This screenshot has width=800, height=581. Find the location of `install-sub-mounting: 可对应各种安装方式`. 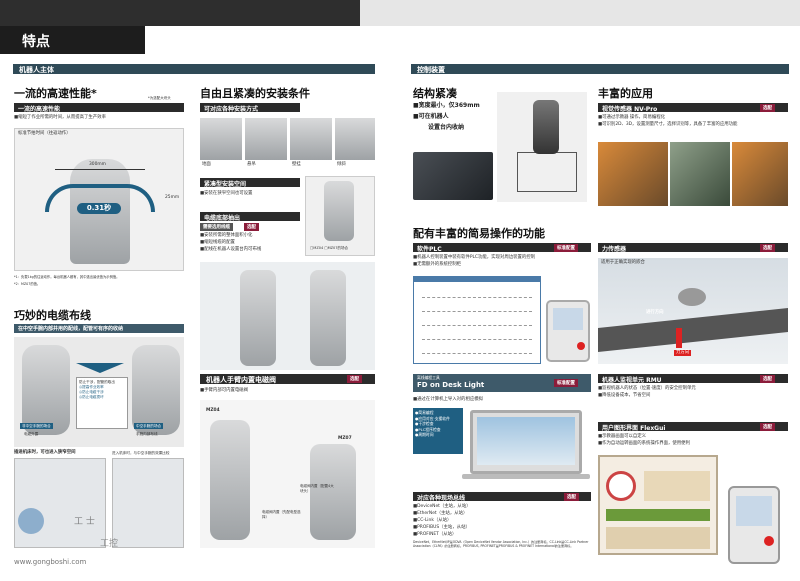

install-sub-mounting: 可对应各种安装方式 is located at coordinates (250, 108).